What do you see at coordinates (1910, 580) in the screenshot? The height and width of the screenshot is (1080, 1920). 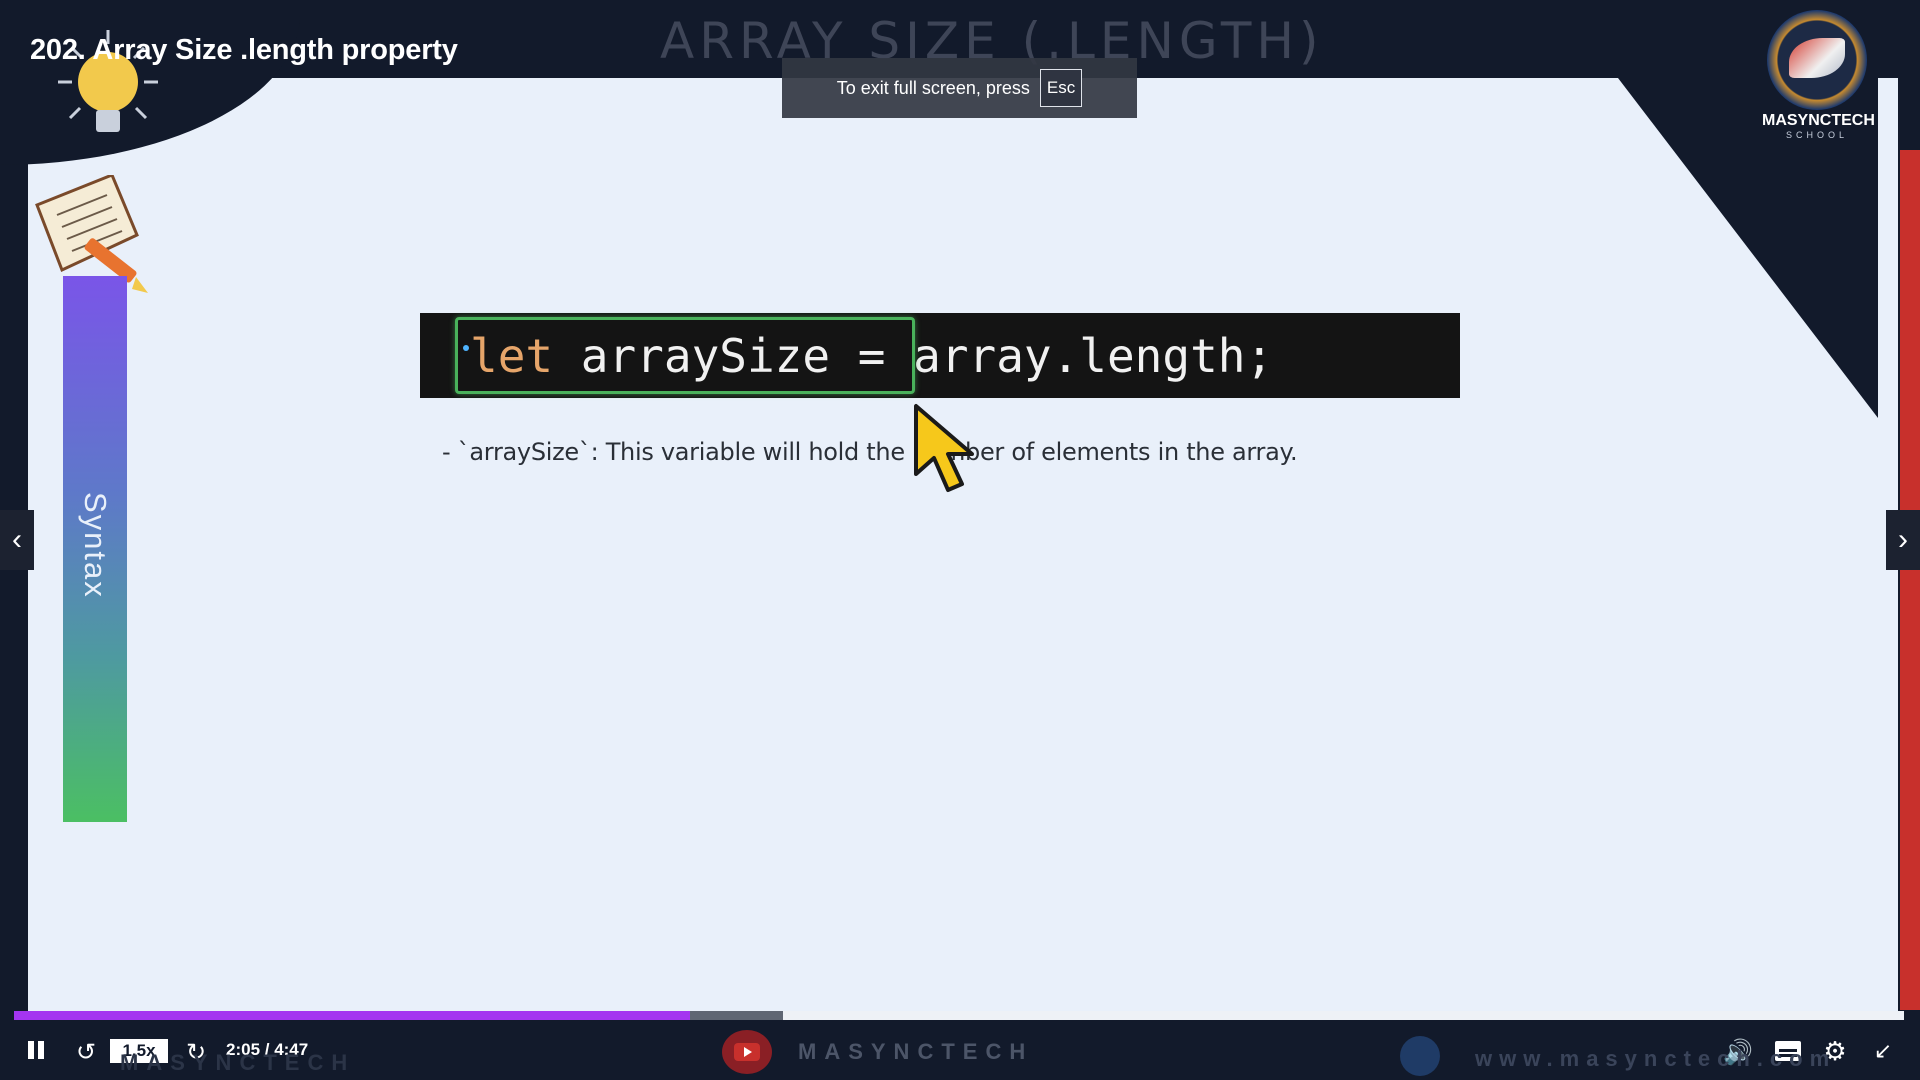 I see `slide-edge-accent` at bounding box center [1910, 580].